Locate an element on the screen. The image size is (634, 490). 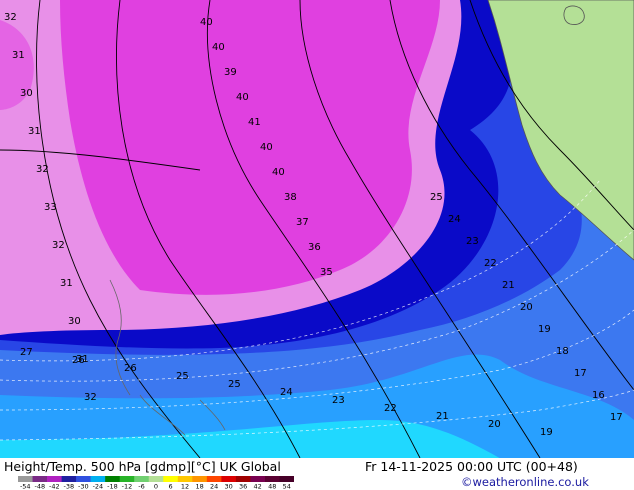
legend-tick-label: 54 is located at coordinates (287, 486).